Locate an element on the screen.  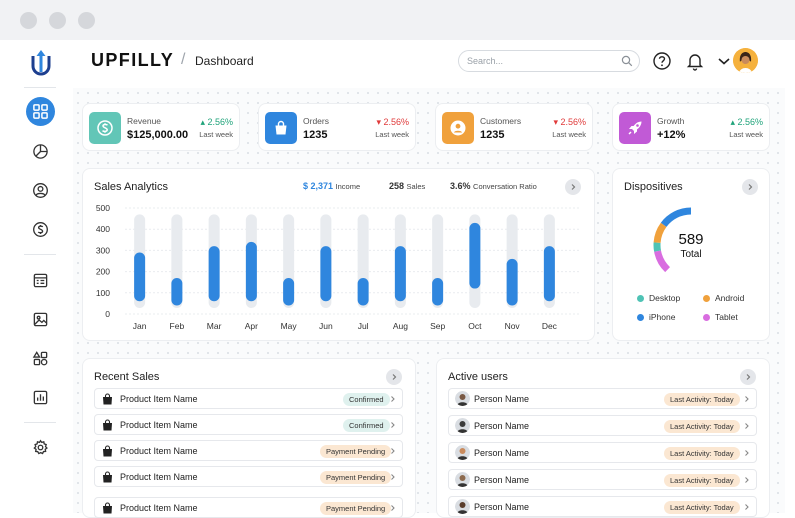
sidebar-item-reports is located at coordinates (40, 151).